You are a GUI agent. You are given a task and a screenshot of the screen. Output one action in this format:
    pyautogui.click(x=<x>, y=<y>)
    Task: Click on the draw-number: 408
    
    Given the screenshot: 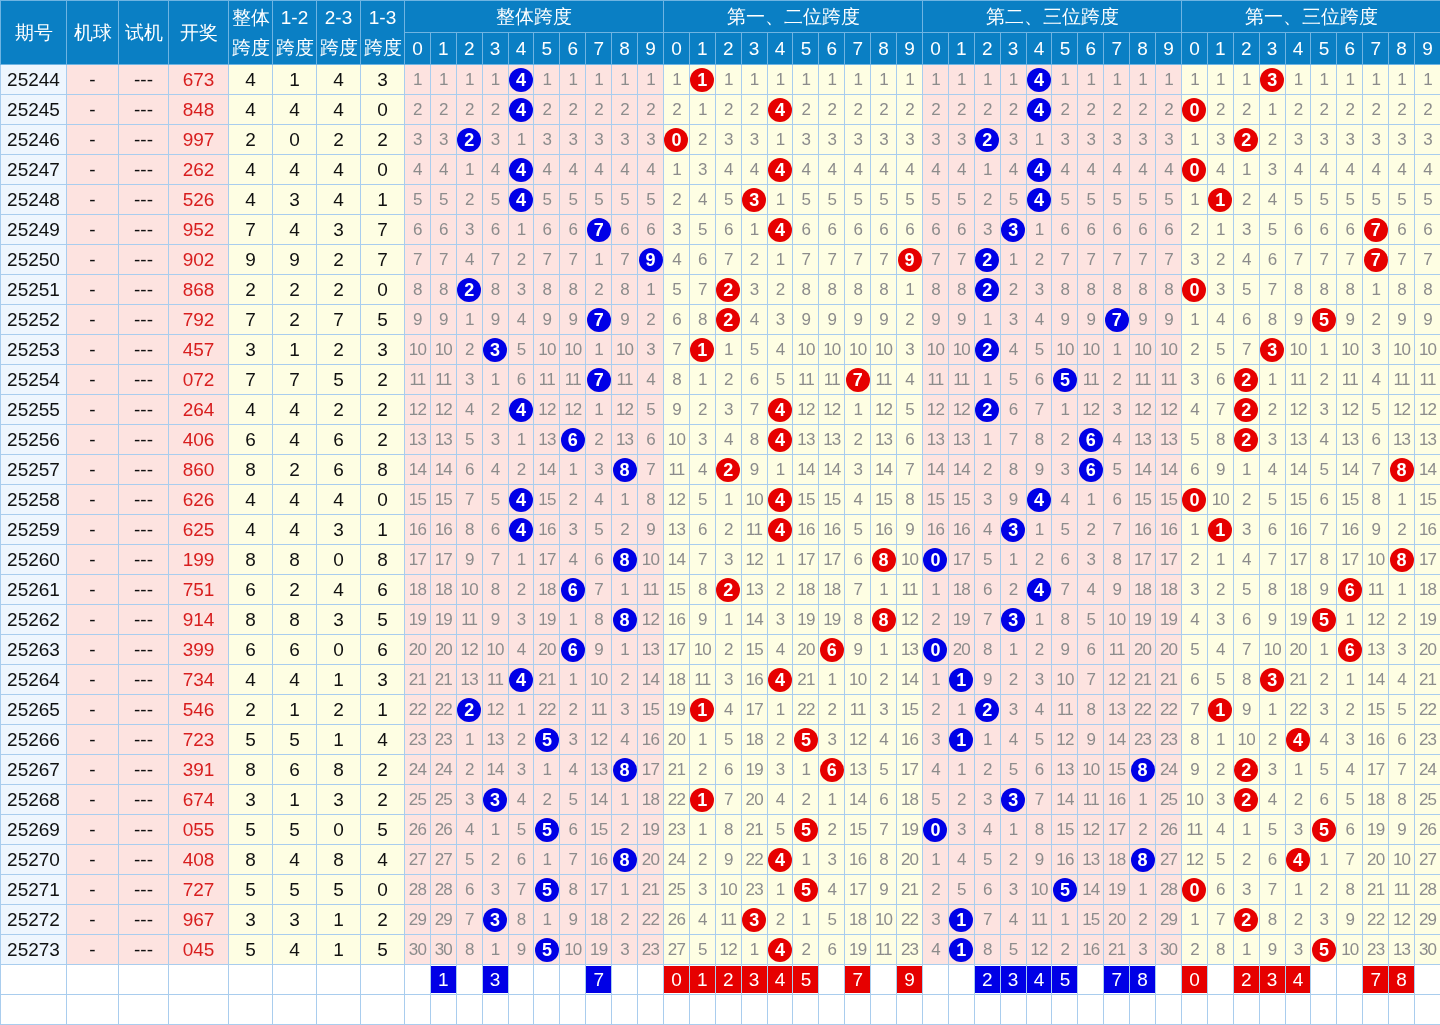 What is the action you would take?
    pyautogui.click(x=198, y=859)
    